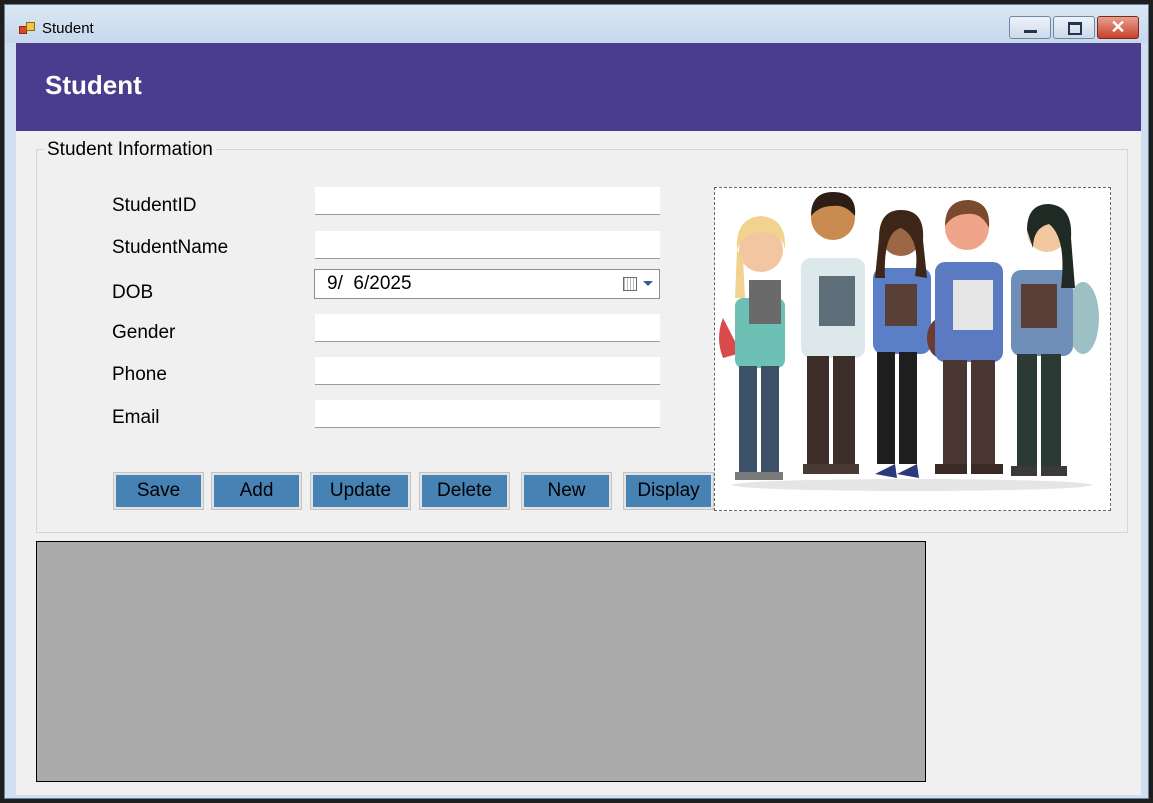 This screenshot has width=1153, height=803. I want to click on chevron-down-icon, so click(648, 283).